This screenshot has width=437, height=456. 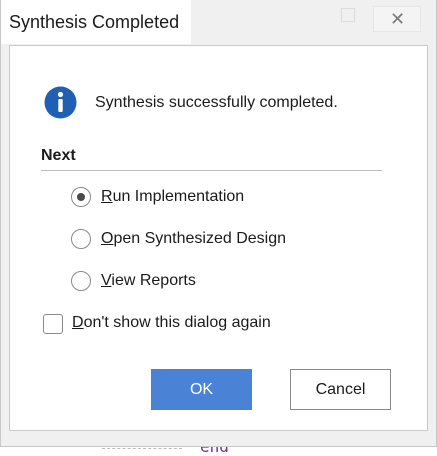 I want to click on title-bar: Synthesis Completed, so click(x=96, y=22).